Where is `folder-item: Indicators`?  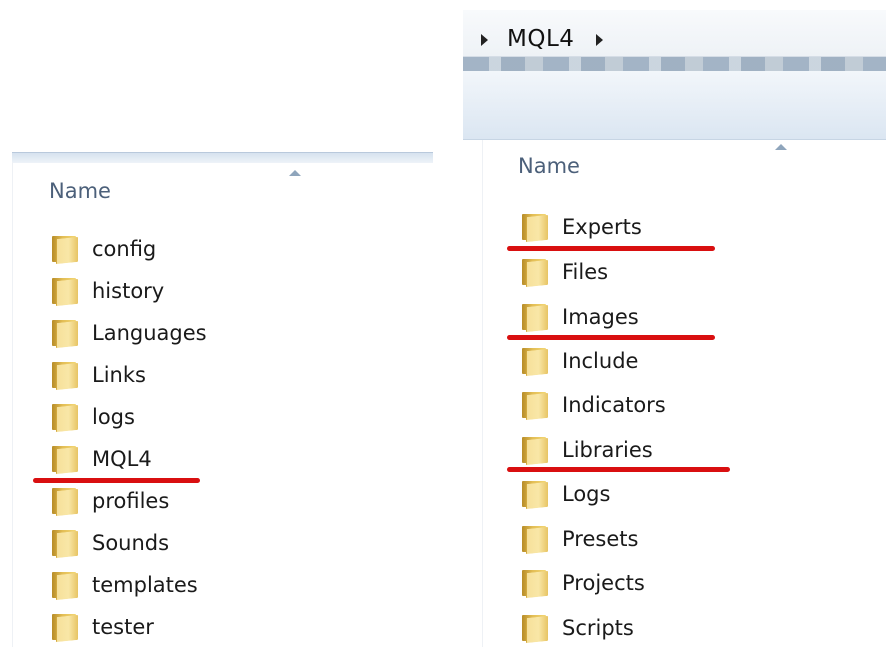 folder-item: Indicators is located at coordinates (594, 405).